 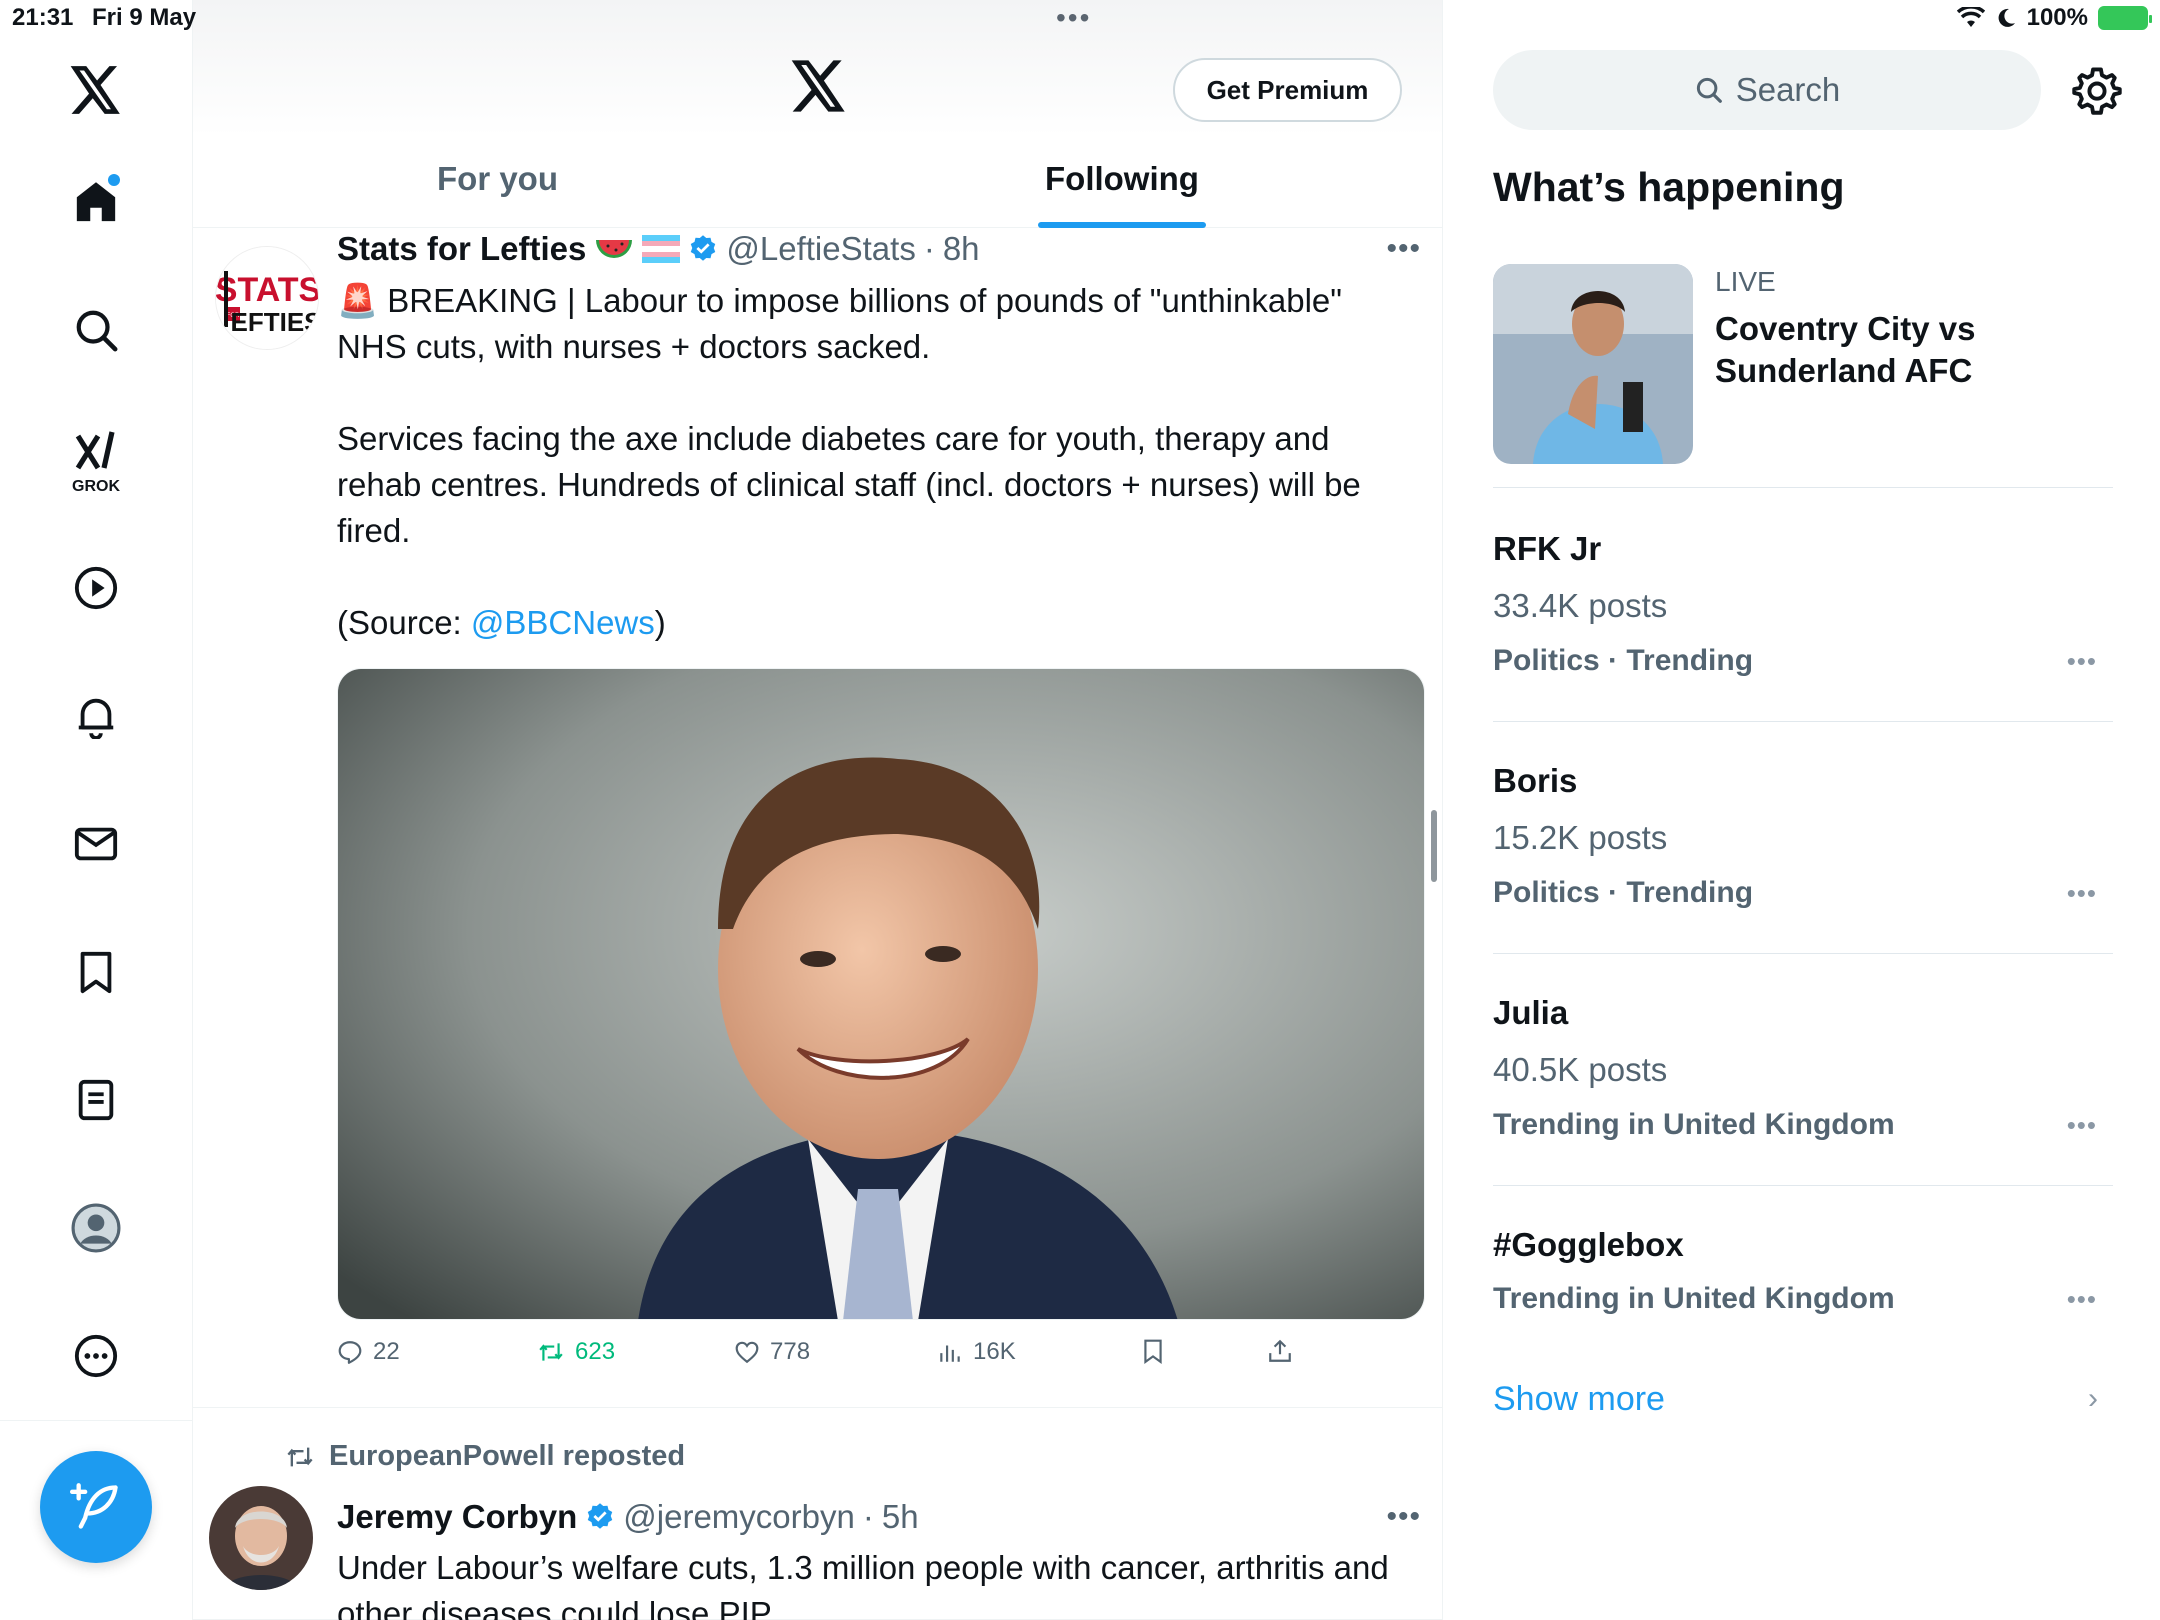 I want to click on live-event-card: LIVE Coventry City vs Sunderland AFC, so click(x=1803, y=376).